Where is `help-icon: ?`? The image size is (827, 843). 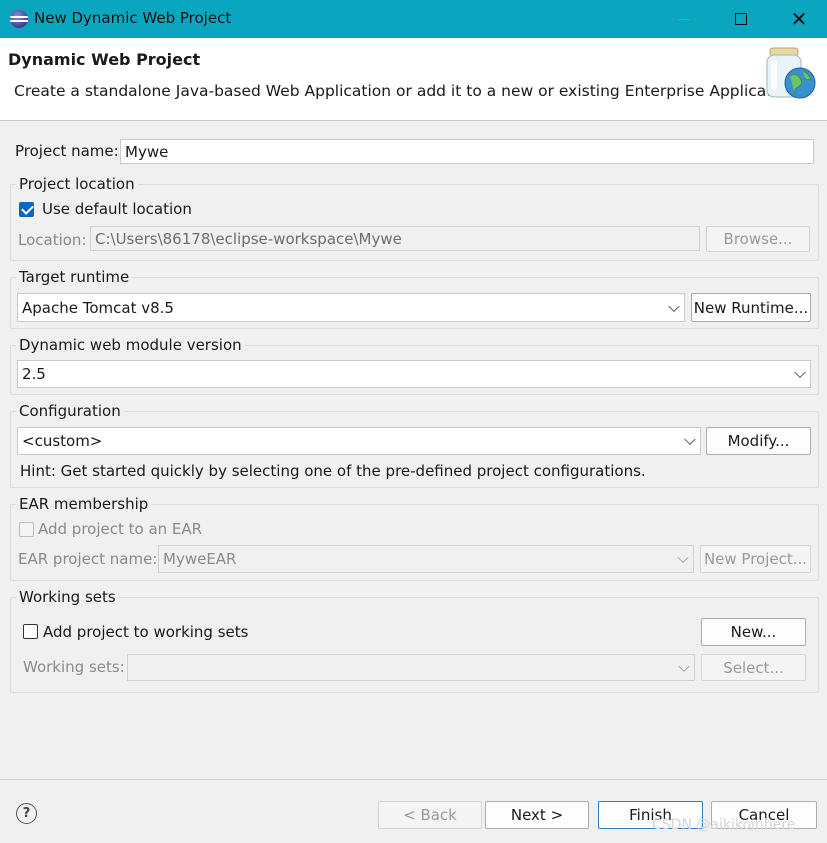
help-icon: ? is located at coordinates (26, 813).